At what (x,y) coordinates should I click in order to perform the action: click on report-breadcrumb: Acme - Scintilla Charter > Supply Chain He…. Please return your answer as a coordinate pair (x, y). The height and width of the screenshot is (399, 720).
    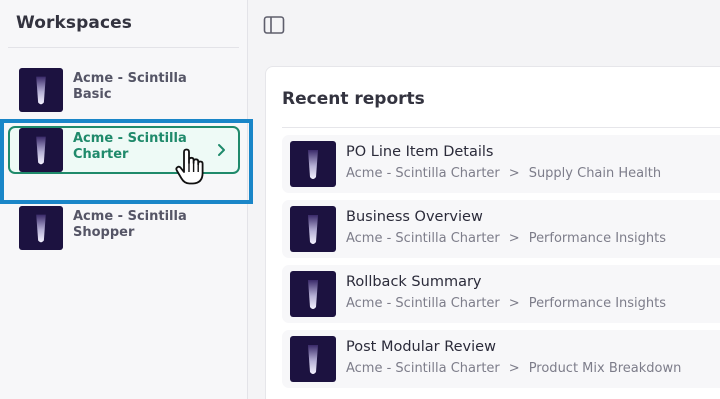
    Looking at the image, I should click on (504, 173).